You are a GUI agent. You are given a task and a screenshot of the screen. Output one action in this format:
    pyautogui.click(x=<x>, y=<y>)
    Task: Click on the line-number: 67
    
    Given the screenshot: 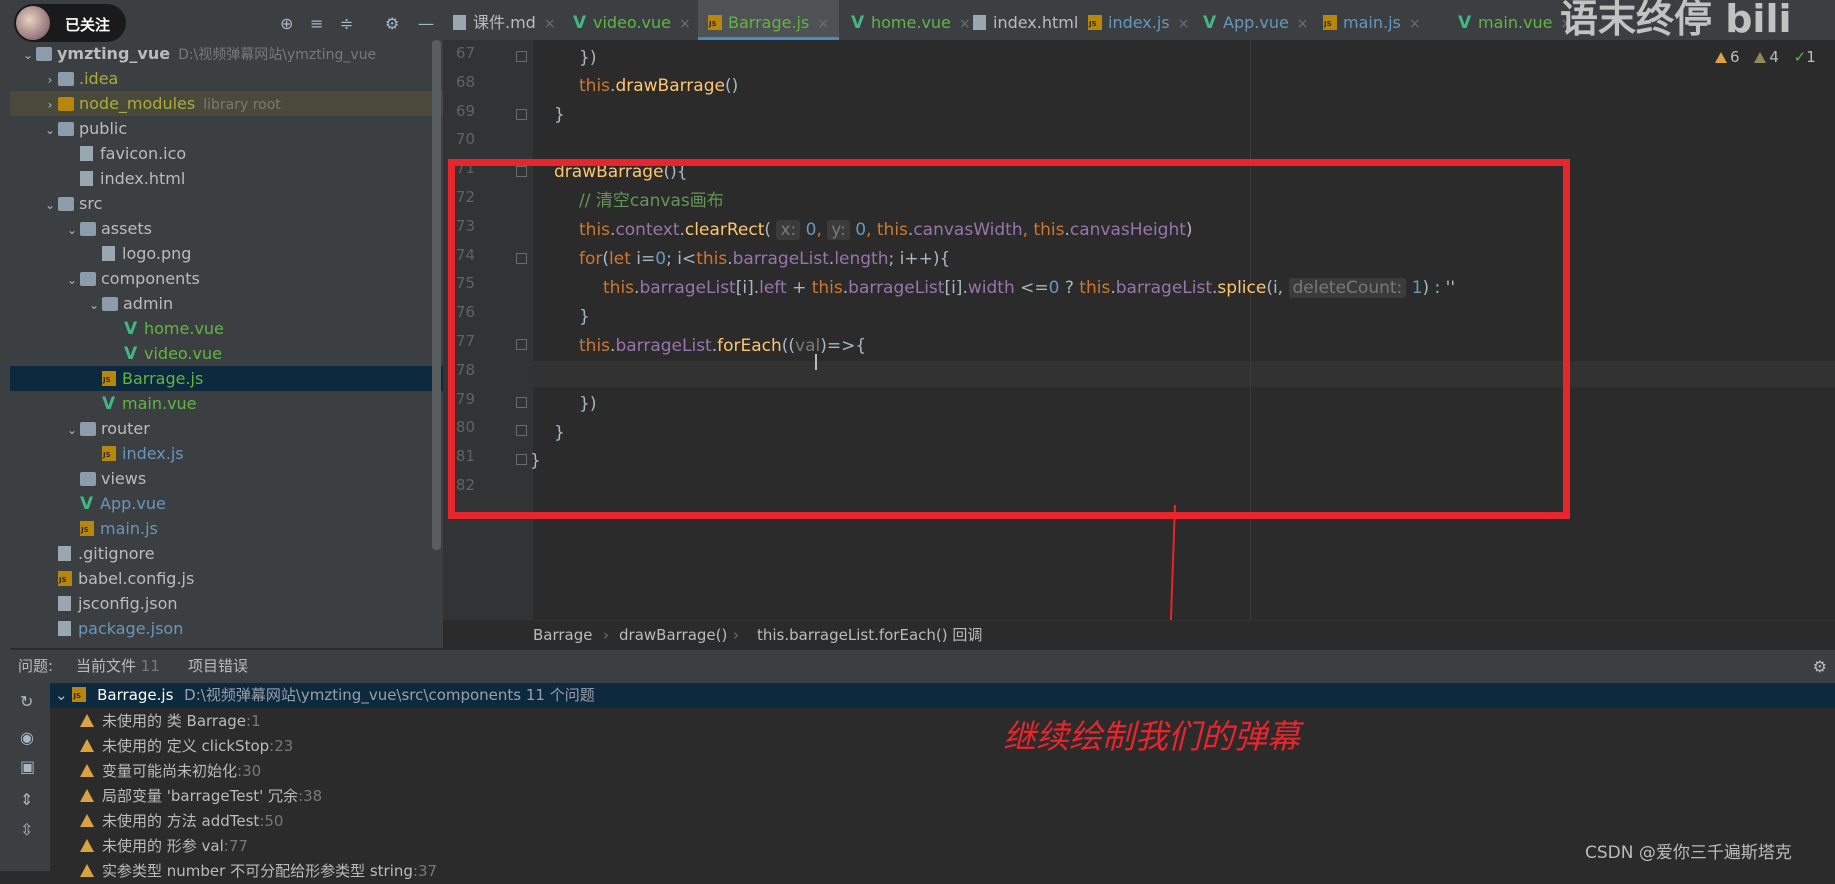 What is the action you would take?
    pyautogui.click(x=465, y=53)
    